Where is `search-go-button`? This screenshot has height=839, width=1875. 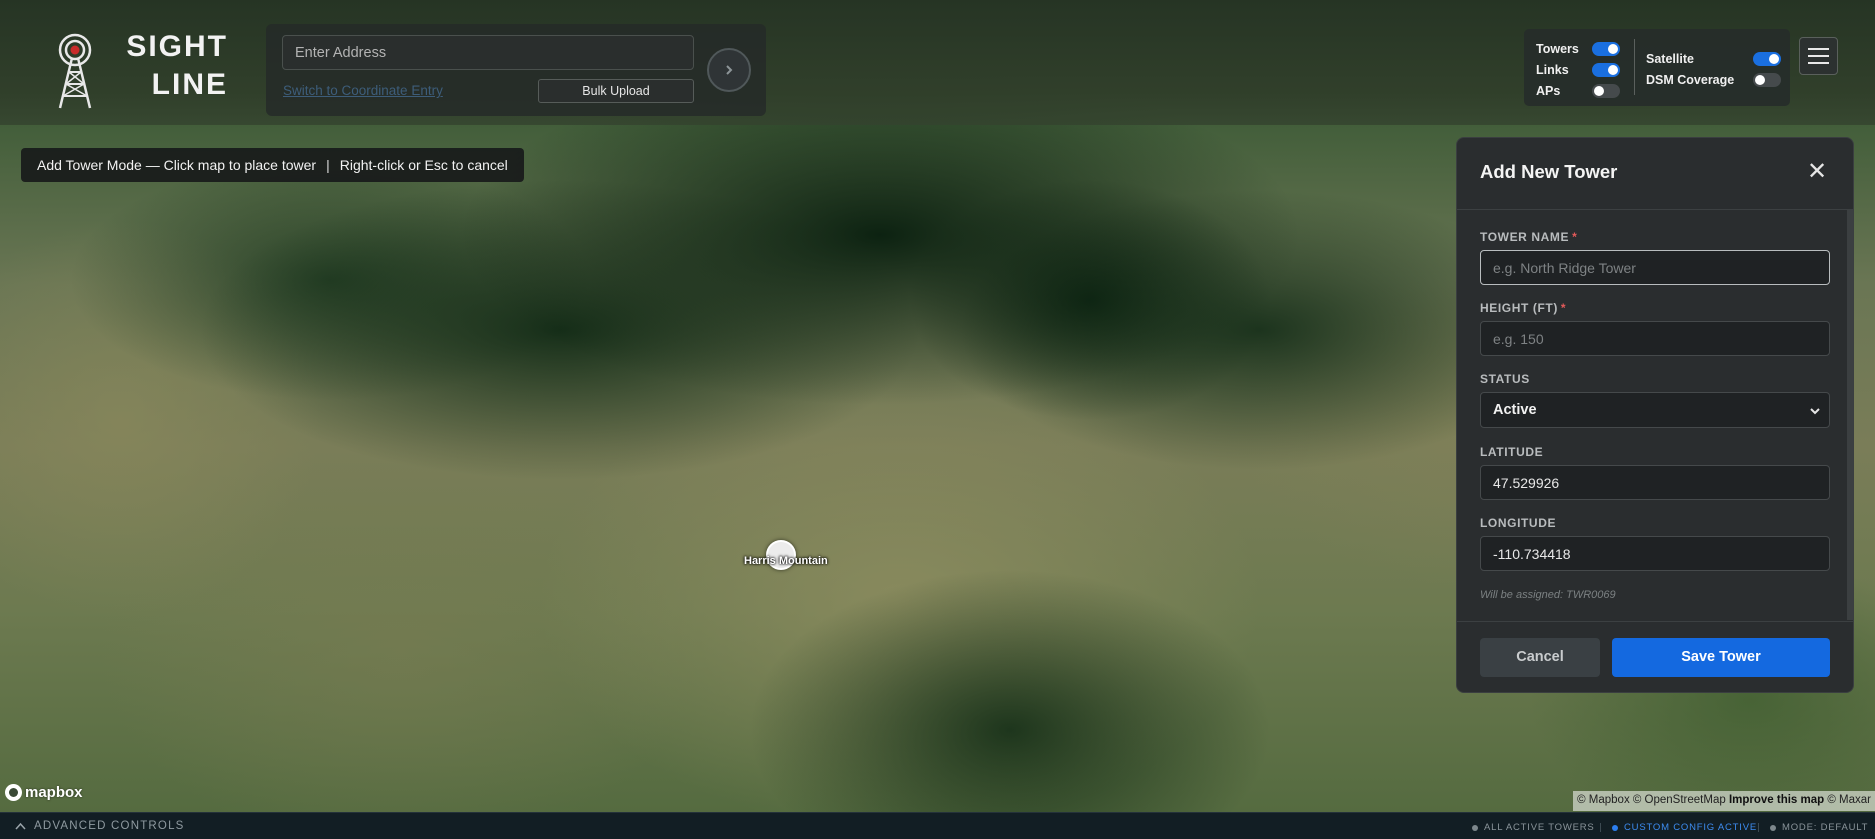 search-go-button is located at coordinates (729, 70).